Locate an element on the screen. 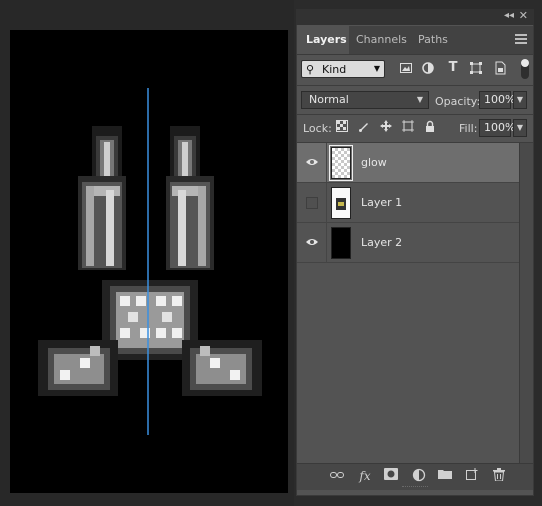 Image resolution: width=542 pixels, height=506 pixels. layers-scrollbar is located at coordinates (526, 303).